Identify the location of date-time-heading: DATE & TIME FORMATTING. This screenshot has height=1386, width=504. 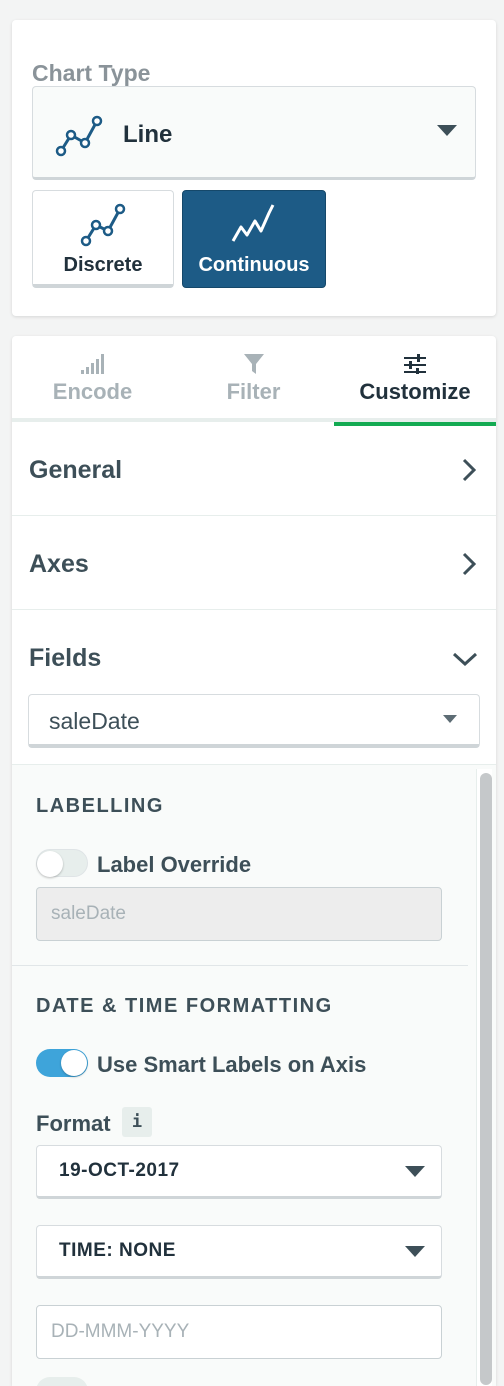
(184, 1006).